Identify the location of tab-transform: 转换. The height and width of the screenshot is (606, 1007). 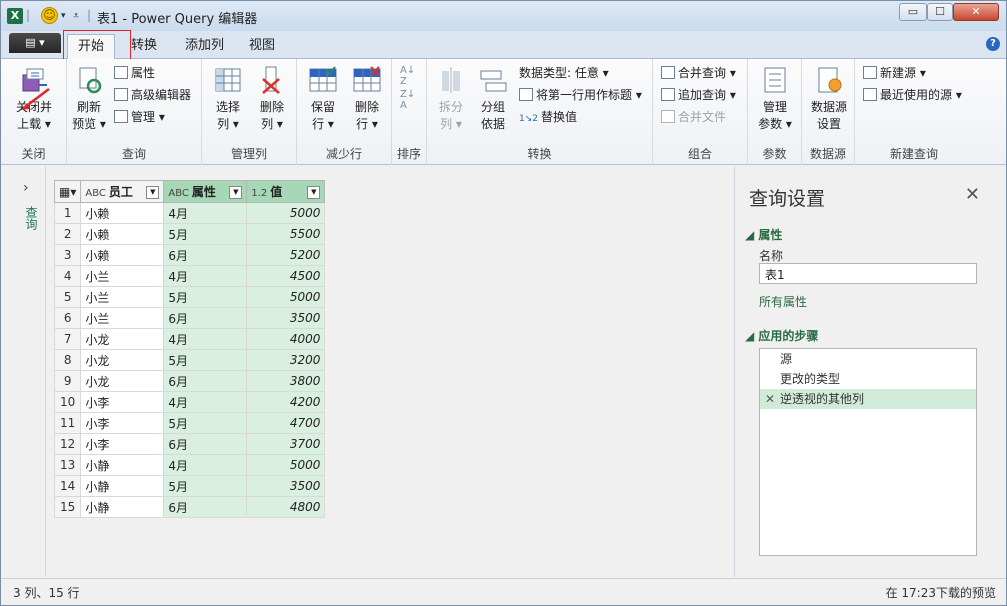
(144, 46).